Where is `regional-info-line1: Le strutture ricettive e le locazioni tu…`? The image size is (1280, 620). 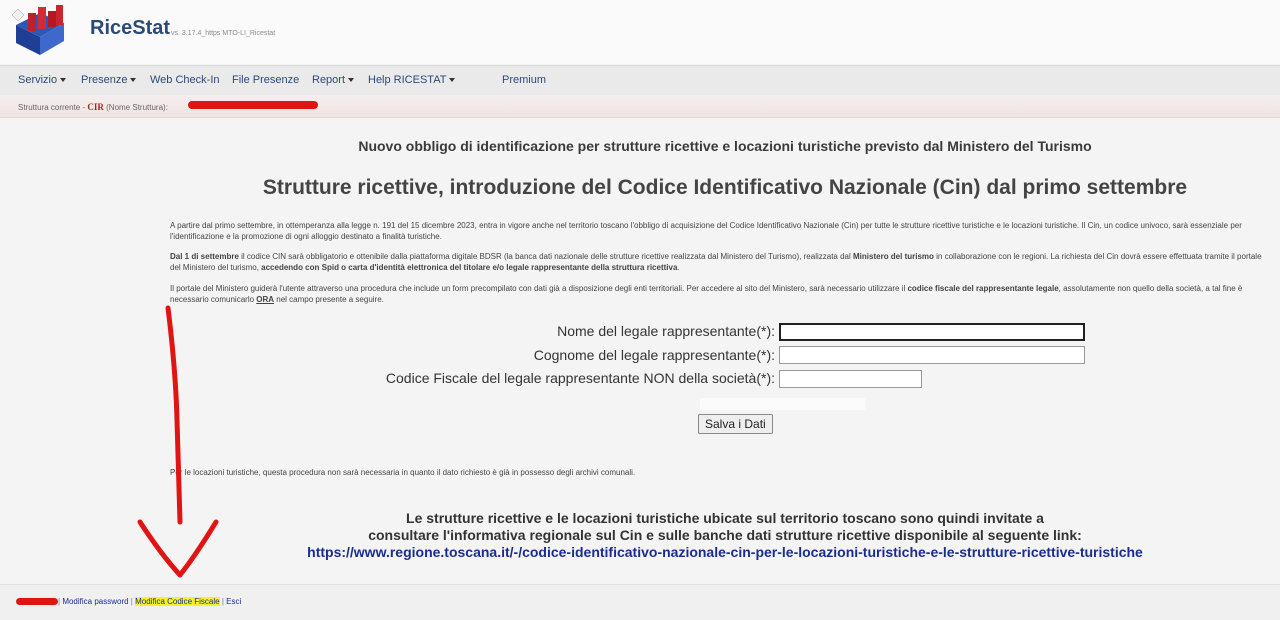
regional-info-line1: Le strutture ricettive e le locazioni tu… is located at coordinates (725, 518).